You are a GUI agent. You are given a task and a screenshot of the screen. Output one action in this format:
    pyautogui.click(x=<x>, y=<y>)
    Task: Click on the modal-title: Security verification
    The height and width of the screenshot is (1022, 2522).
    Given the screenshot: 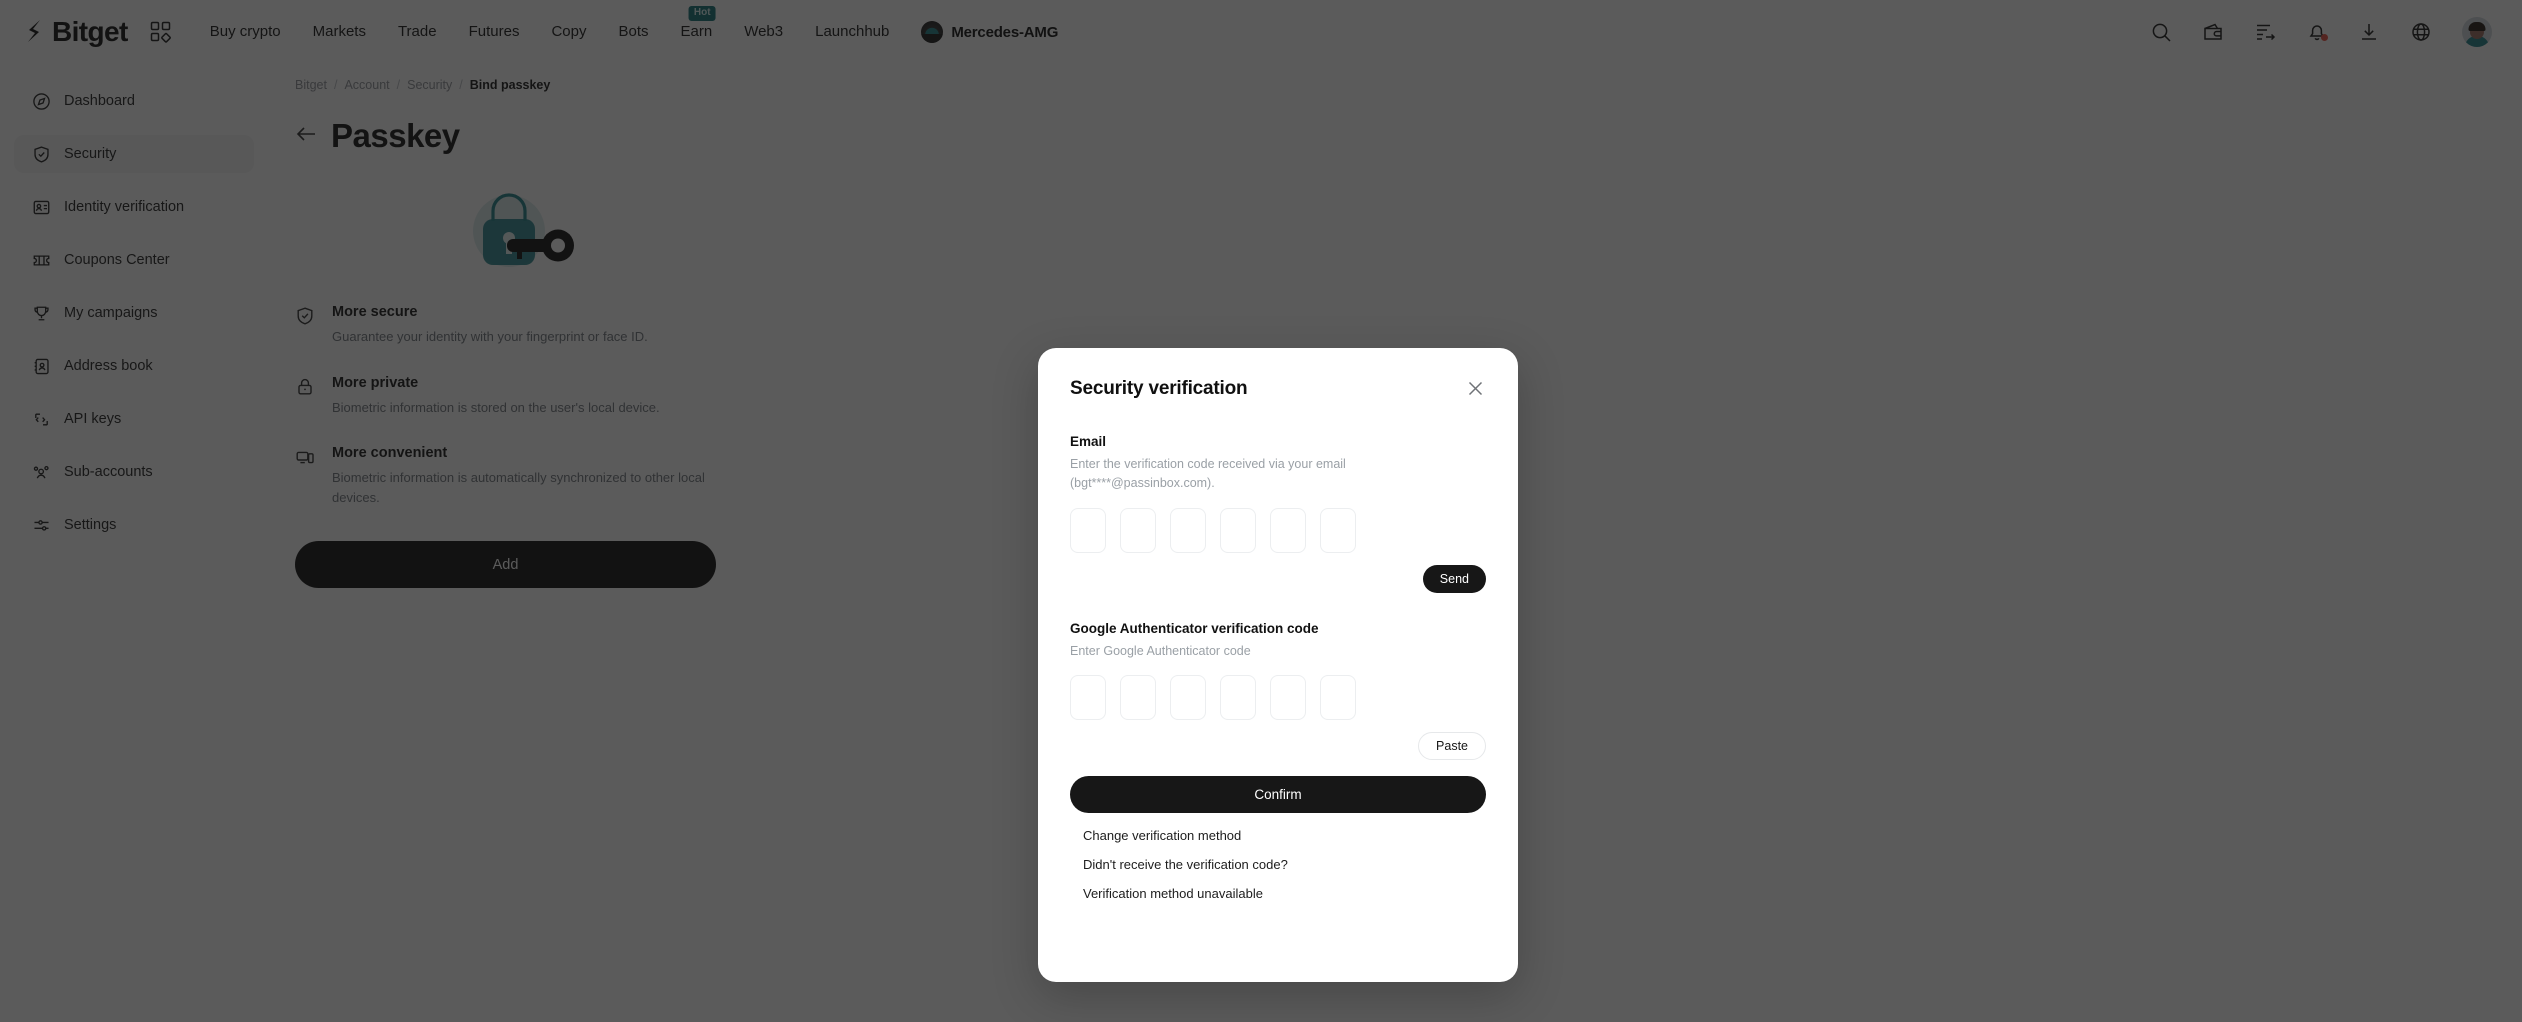 What is the action you would take?
    pyautogui.click(x=1159, y=388)
    